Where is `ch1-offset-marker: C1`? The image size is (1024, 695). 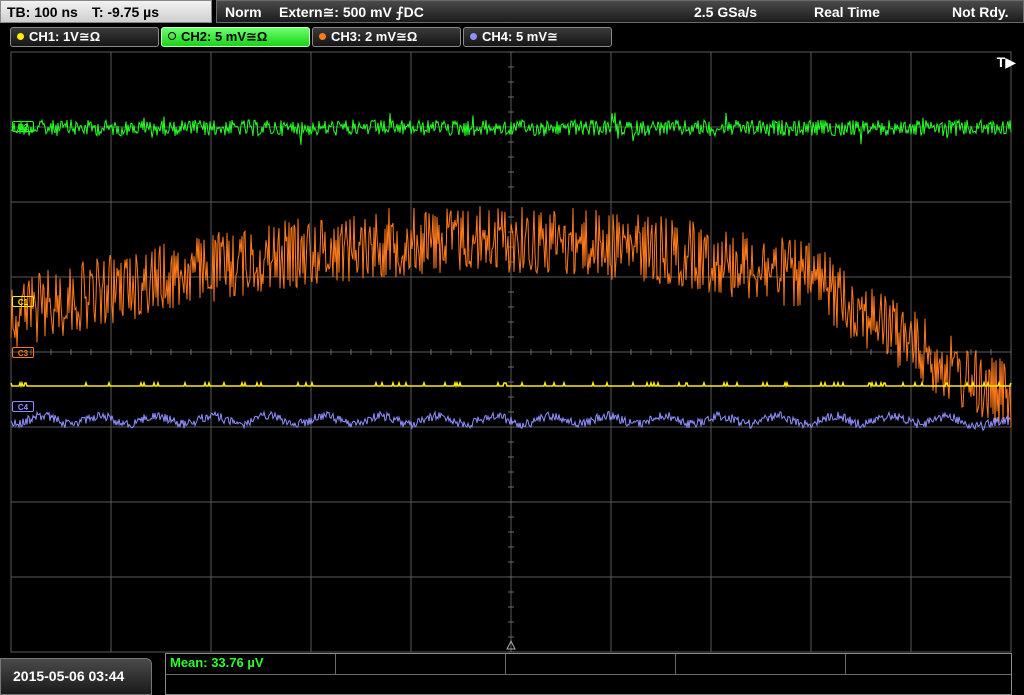 ch1-offset-marker: C1 is located at coordinates (23, 301).